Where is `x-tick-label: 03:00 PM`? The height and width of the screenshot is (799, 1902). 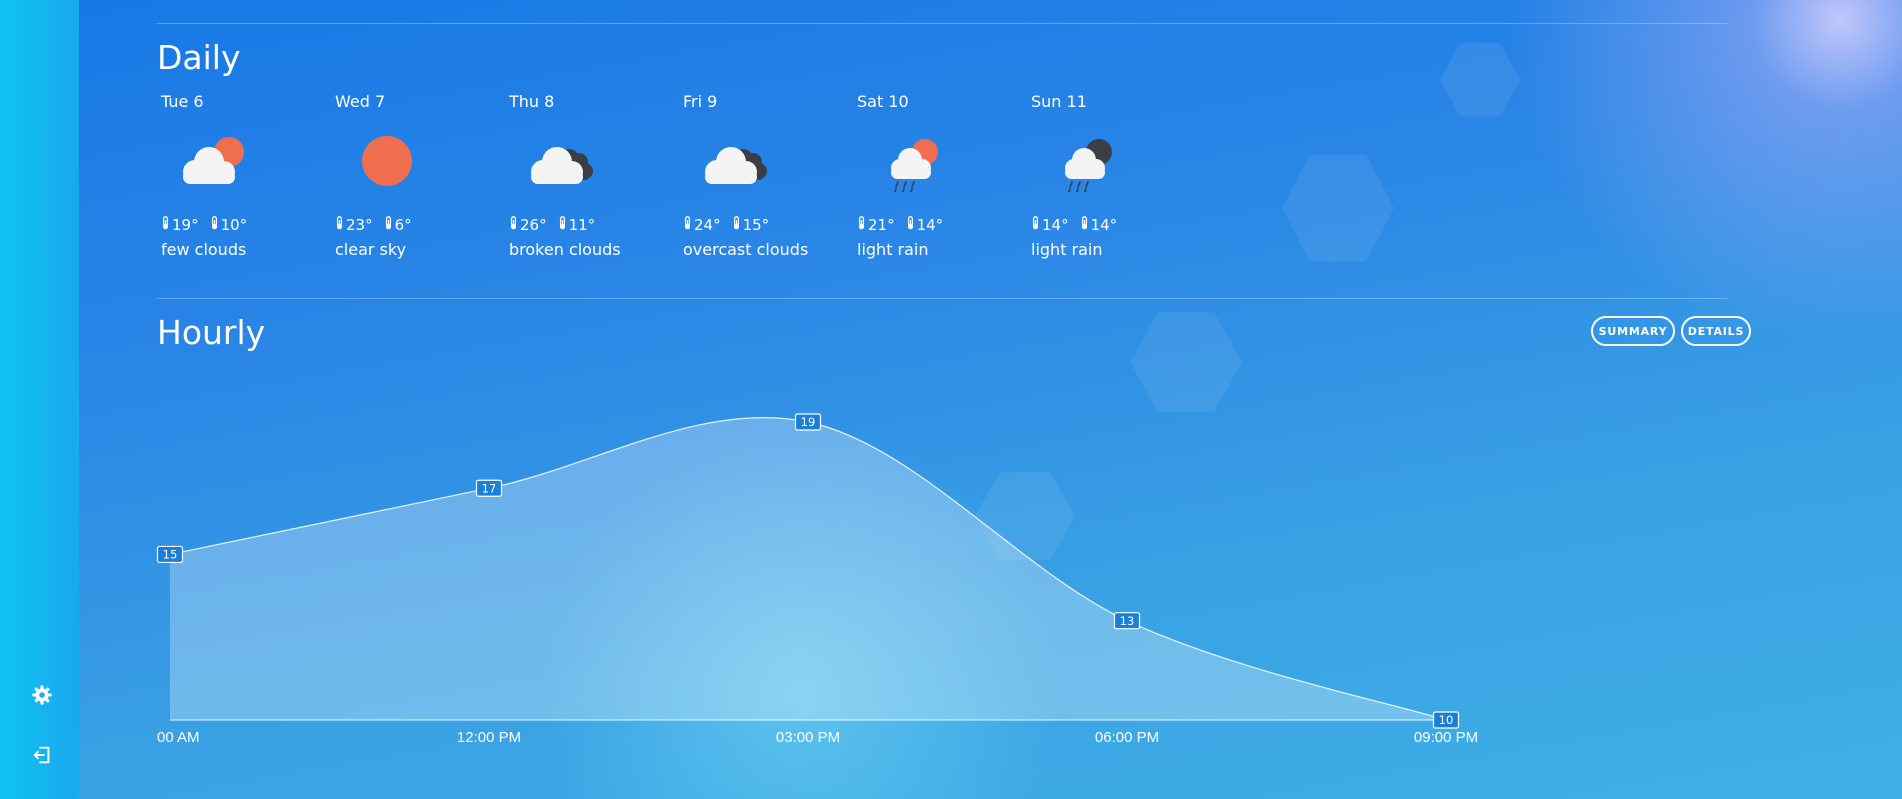
x-tick-label: 03:00 PM is located at coordinates (808, 737).